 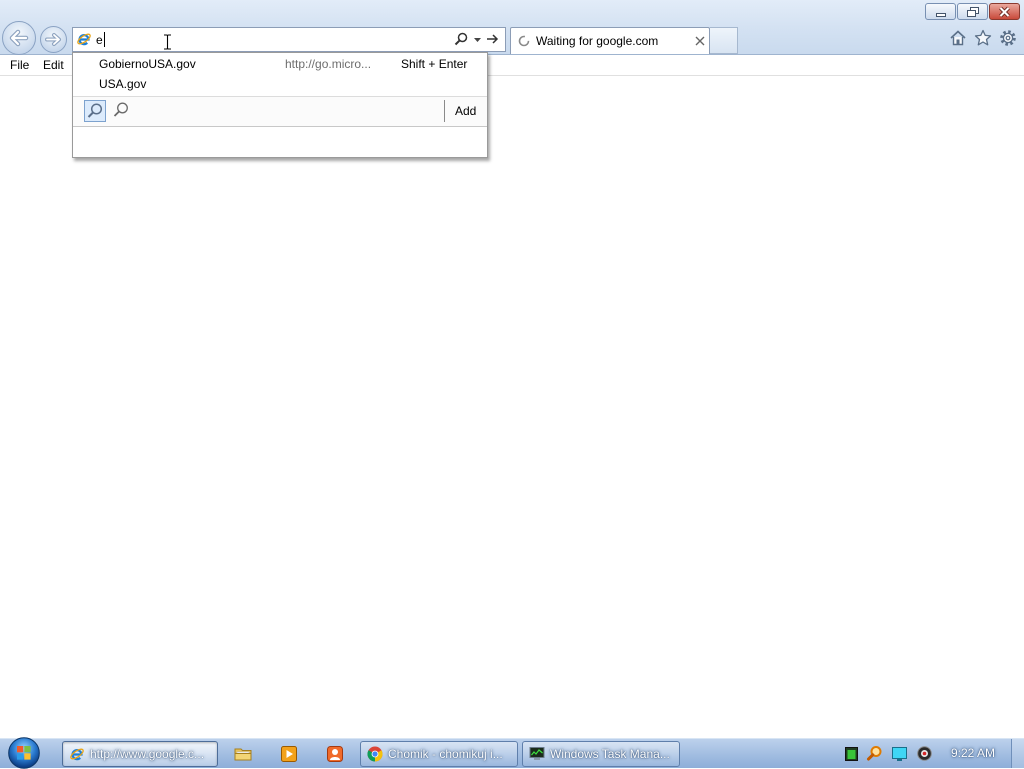 I want to click on forward-arrow-icon, so click(x=53, y=39).